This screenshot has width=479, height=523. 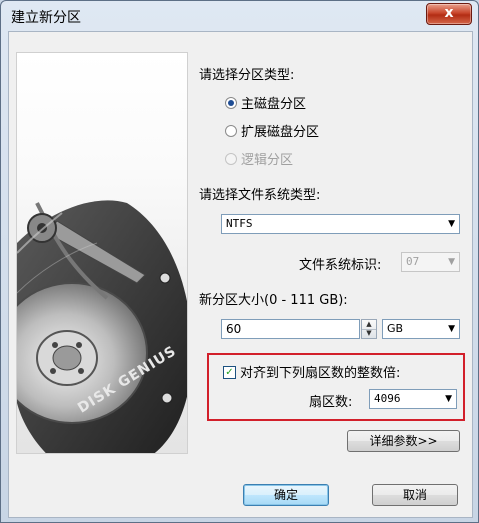 What do you see at coordinates (421, 329) in the screenshot?
I see `size-unit-select: GB ▼` at bounding box center [421, 329].